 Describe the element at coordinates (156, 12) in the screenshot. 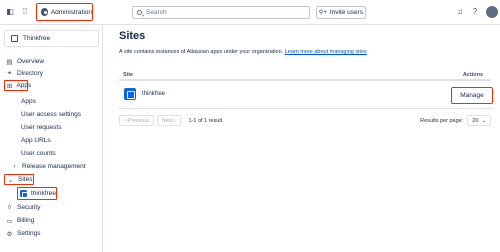

I see `search-placeholder: Search` at that location.